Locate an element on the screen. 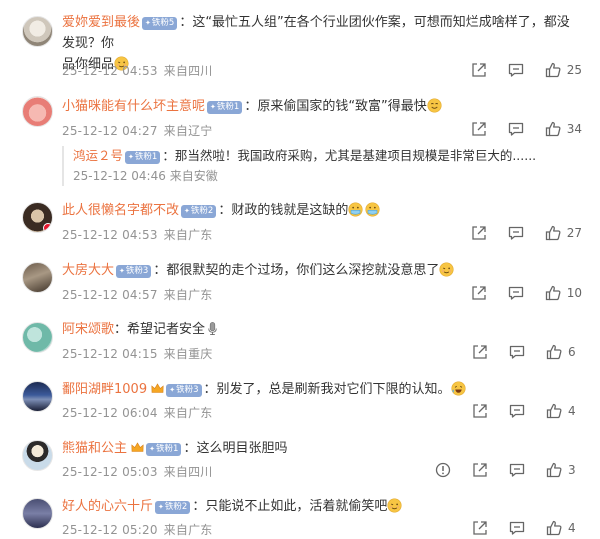  crown-icon is located at coordinates (137, 447).